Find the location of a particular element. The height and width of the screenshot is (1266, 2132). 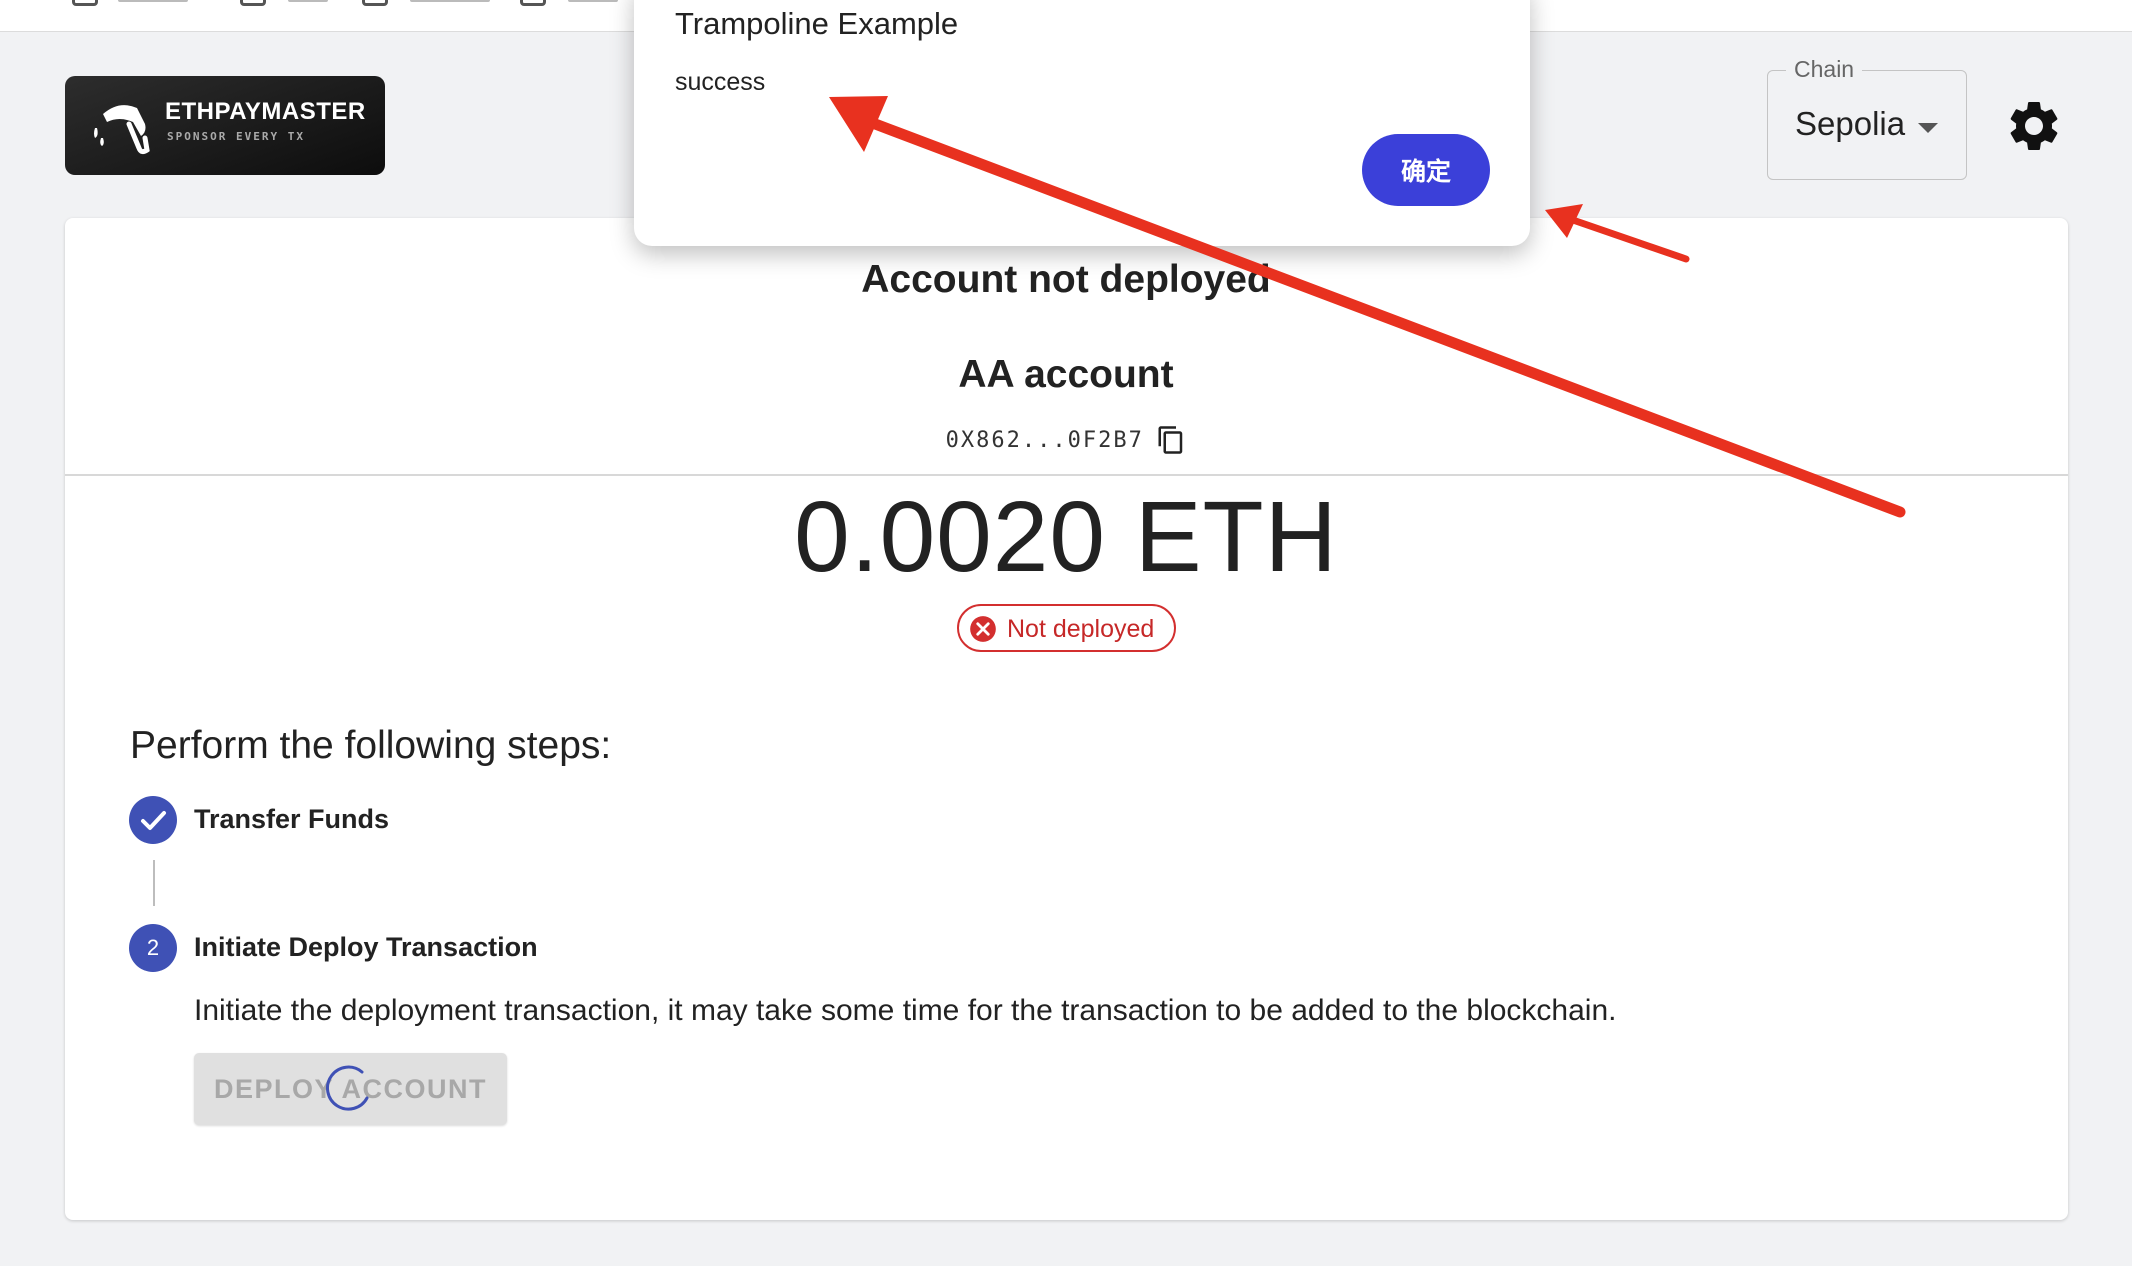

arrow-to-dialog is located at coordinates (1617, 233).